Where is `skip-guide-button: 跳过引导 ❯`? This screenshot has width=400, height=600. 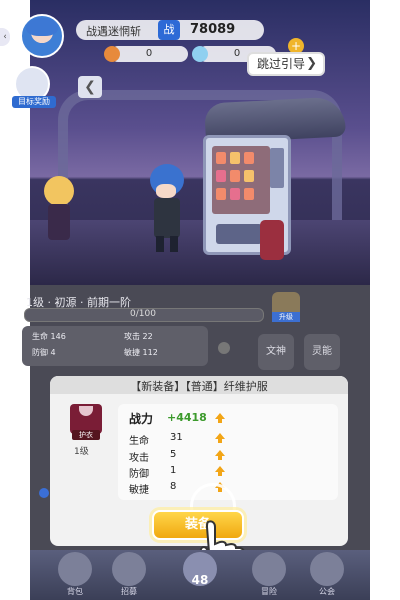
skip-guide-button: 跳过引导 ❯ is located at coordinates (286, 64).